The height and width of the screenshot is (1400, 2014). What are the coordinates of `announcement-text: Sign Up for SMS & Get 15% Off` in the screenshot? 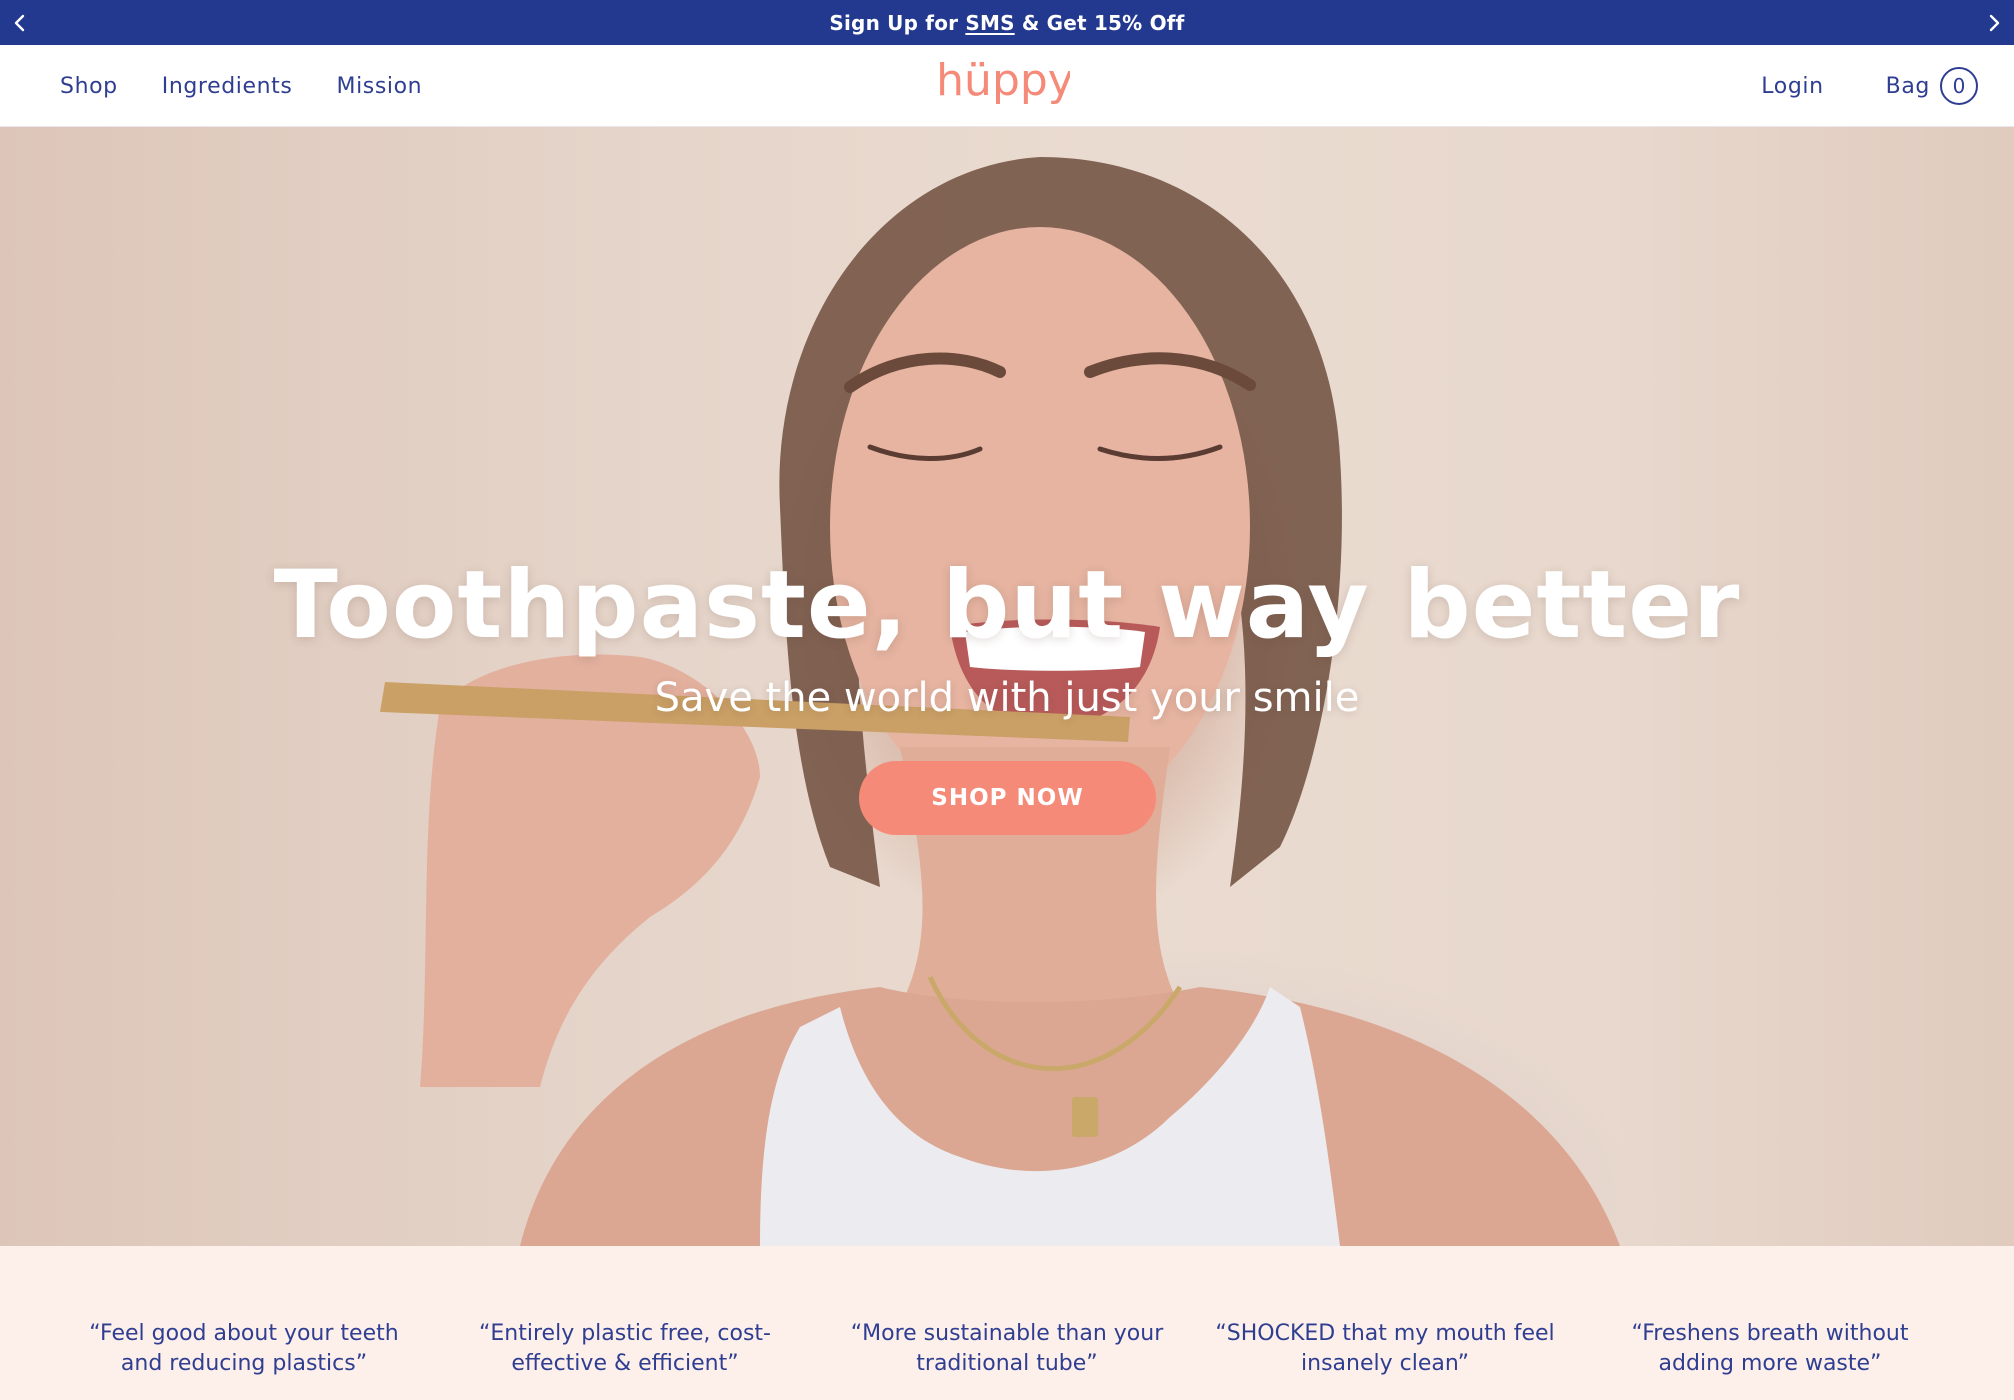 It's located at (1006, 23).